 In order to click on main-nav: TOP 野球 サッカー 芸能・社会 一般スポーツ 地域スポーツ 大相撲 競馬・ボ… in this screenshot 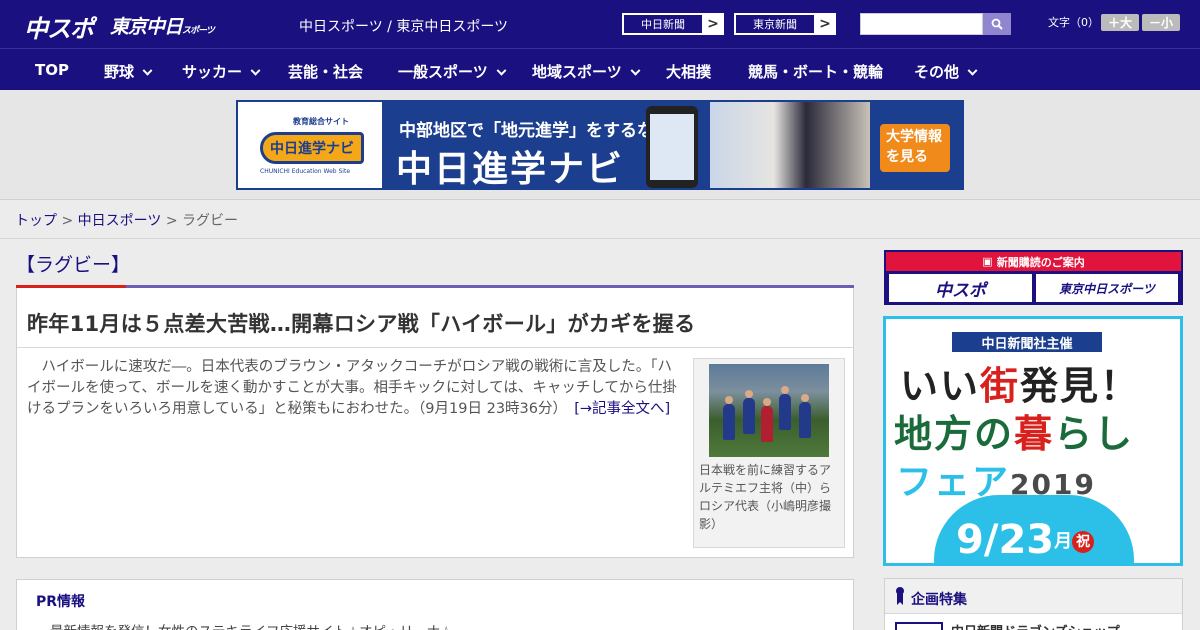, I will do `click(600, 69)`.